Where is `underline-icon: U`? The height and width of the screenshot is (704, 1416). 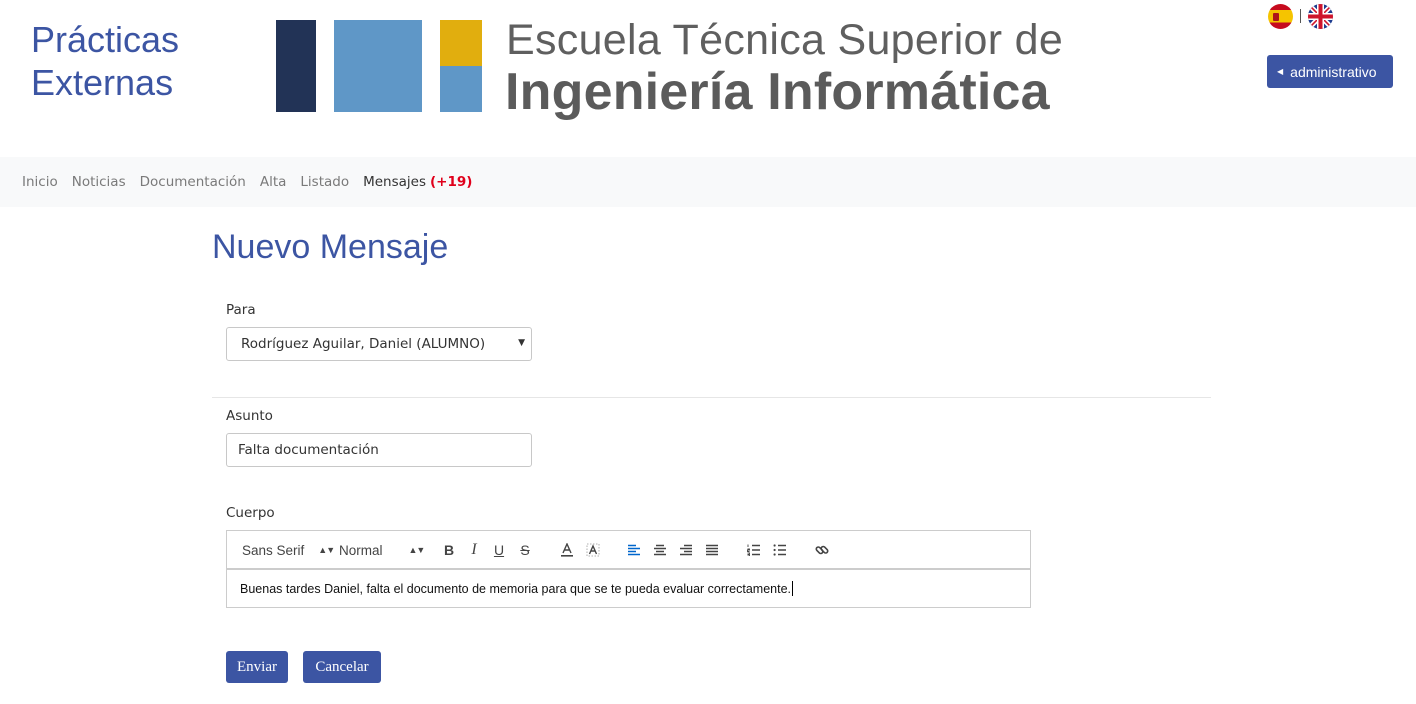 underline-icon: U is located at coordinates (499, 550).